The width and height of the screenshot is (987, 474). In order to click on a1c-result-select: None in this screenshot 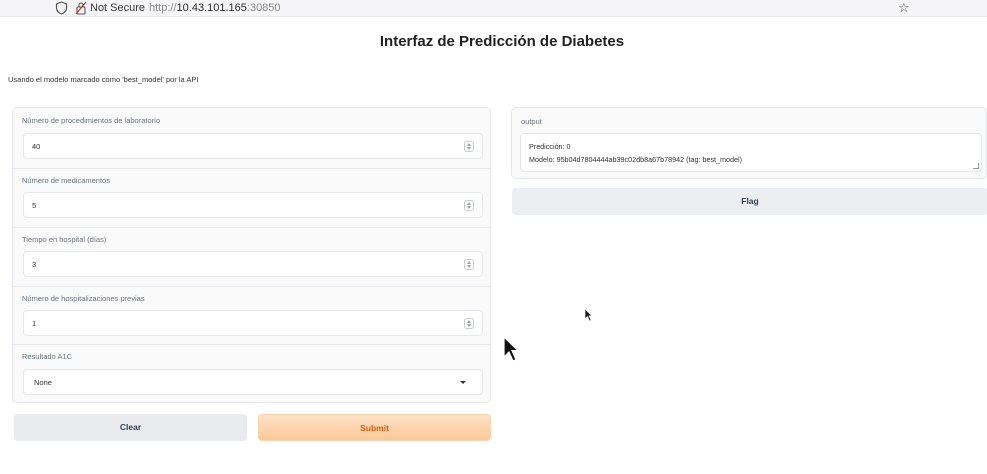, I will do `click(253, 382)`.